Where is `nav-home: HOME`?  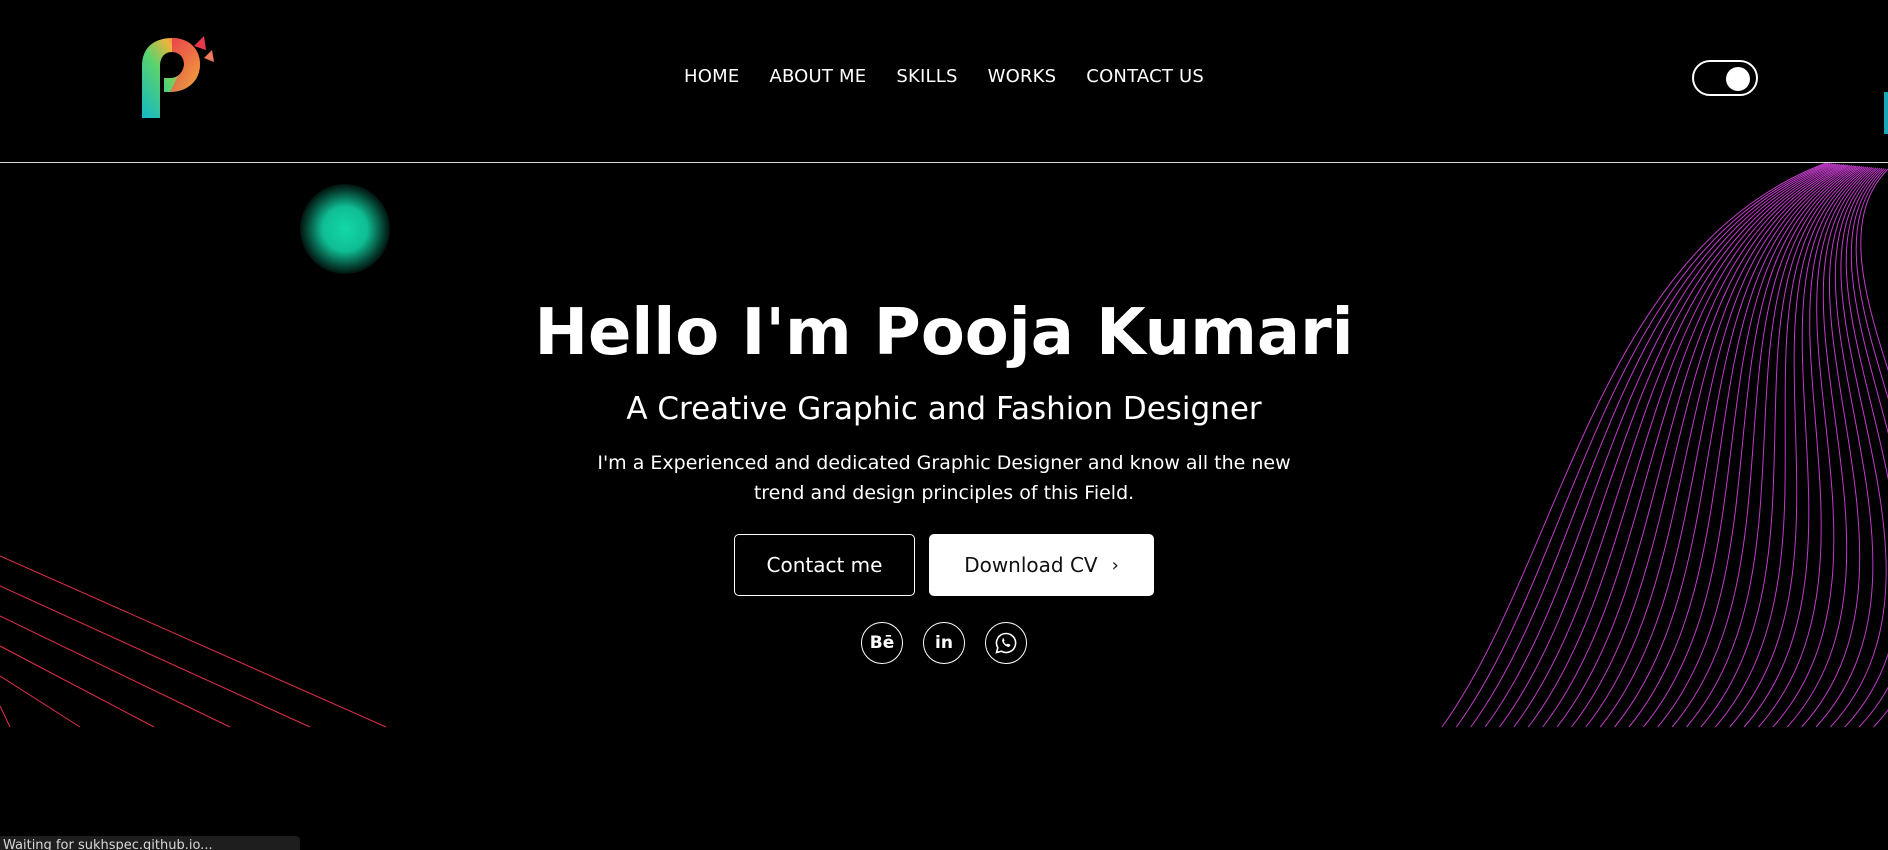 nav-home: HOME is located at coordinates (711, 76).